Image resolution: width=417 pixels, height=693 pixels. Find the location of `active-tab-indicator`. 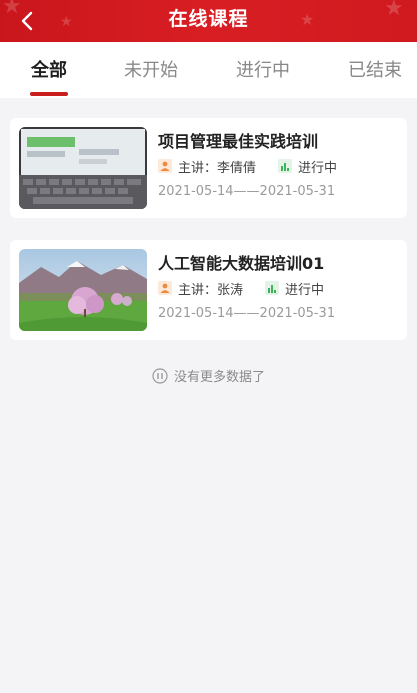

active-tab-indicator is located at coordinates (49, 94).